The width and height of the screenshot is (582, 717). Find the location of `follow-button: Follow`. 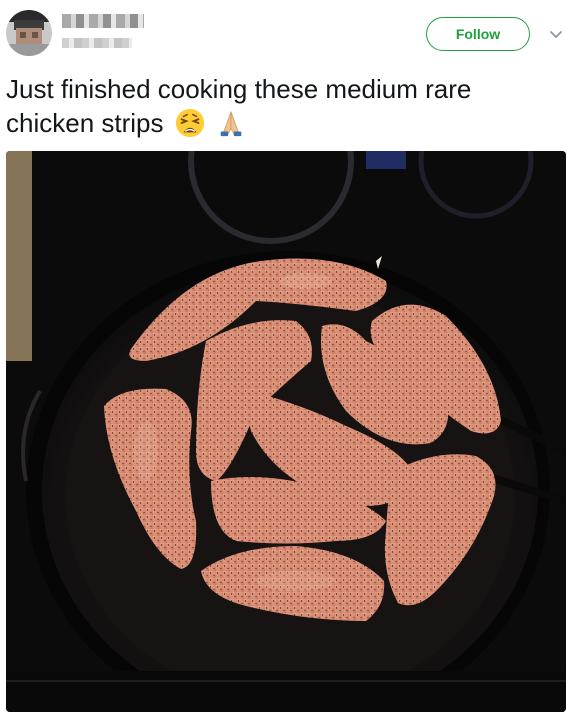

follow-button: Follow is located at coordinates (478, 34).